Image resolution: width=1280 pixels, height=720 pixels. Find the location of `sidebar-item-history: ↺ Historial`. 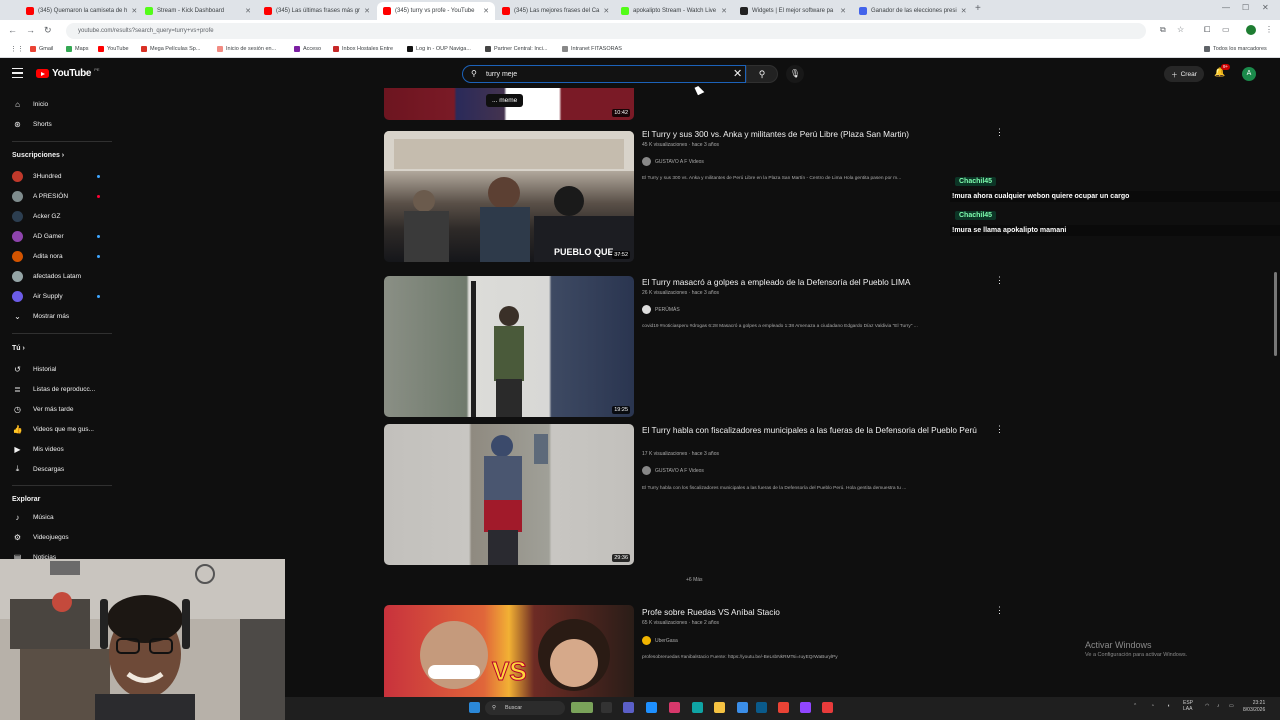

sidebar-item-history: ↺ Historial is located at coordinates (56, 369).